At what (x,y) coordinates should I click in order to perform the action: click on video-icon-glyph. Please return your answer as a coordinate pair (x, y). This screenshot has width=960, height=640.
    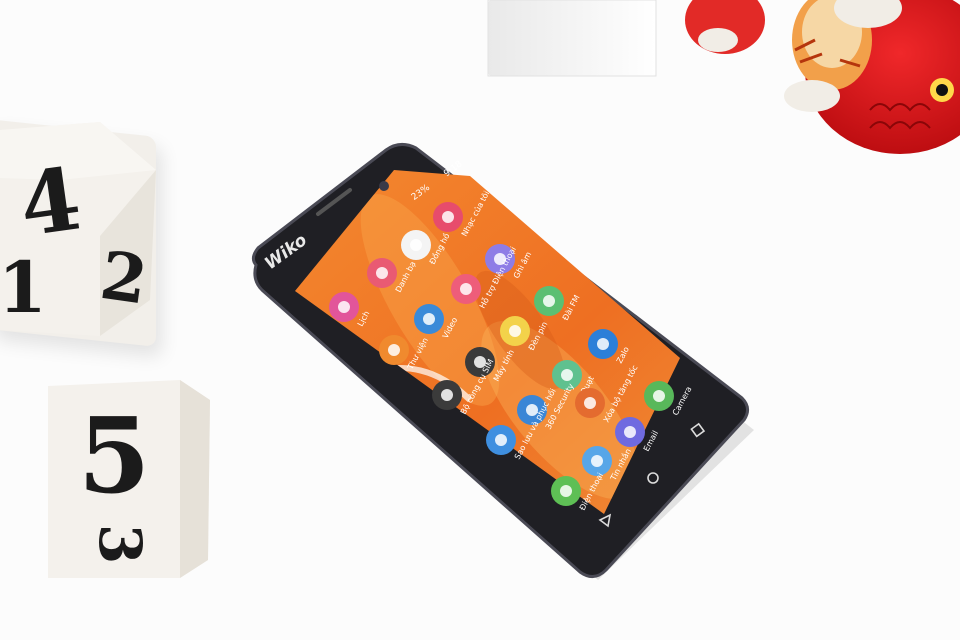
    Looking at the image, I should click on (429, 319).